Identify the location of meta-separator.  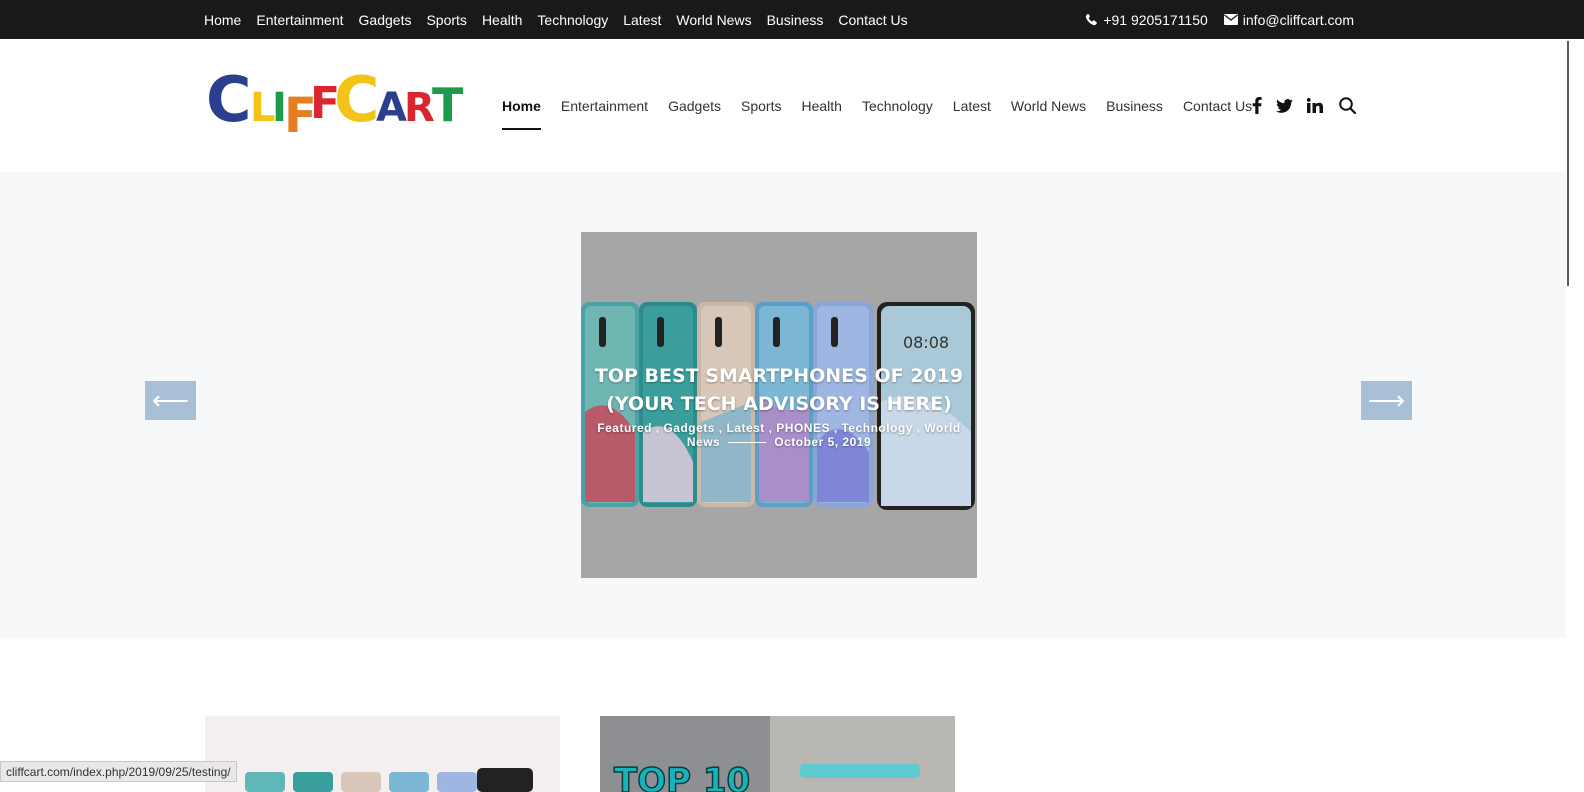
(747, 443).